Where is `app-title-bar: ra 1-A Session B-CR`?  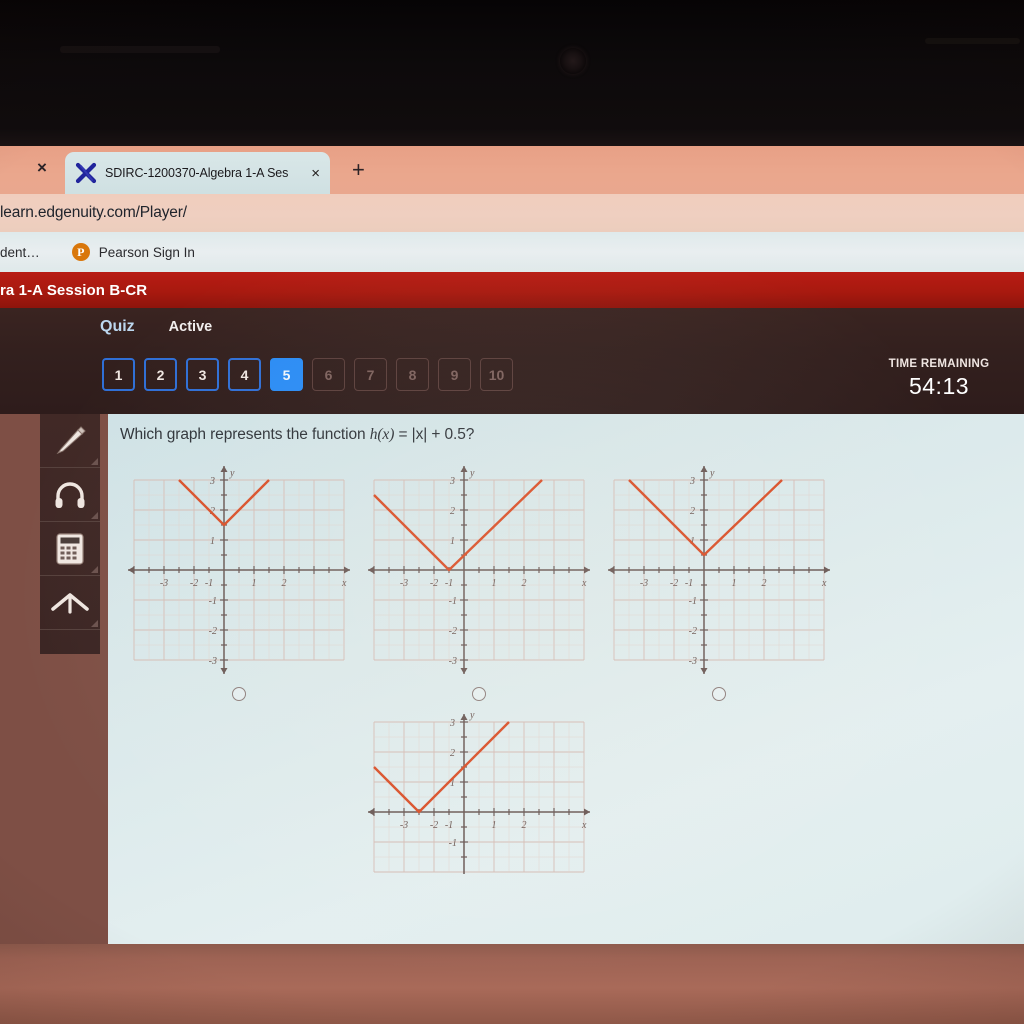 app-title-bar: ra 1-A Session B-CR is located at coordinates (512, 290).